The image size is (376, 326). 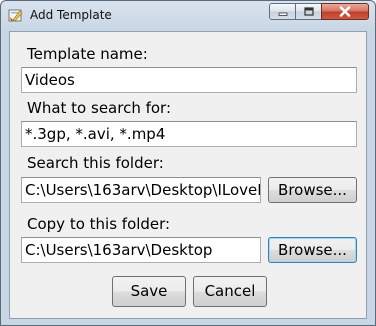 I want to click on maximize-icon, so click(x=308, y=11).